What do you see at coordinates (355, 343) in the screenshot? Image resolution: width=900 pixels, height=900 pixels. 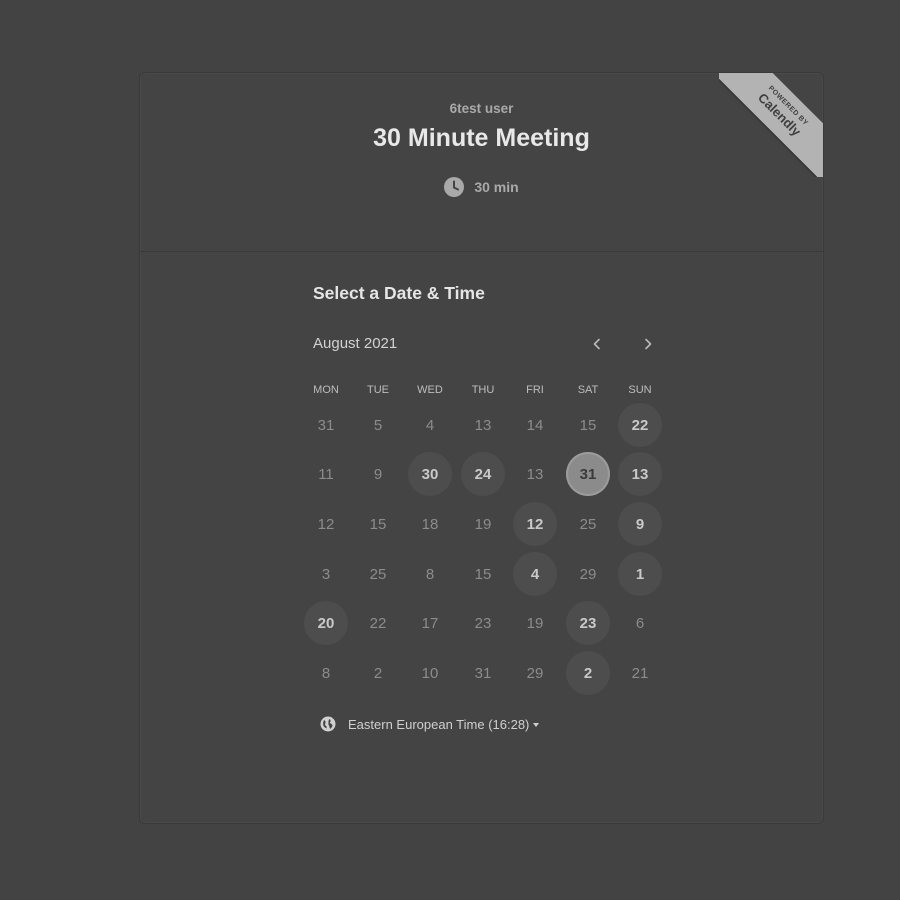 I see `month-label: August 2021` at bounding box center [355, 343].